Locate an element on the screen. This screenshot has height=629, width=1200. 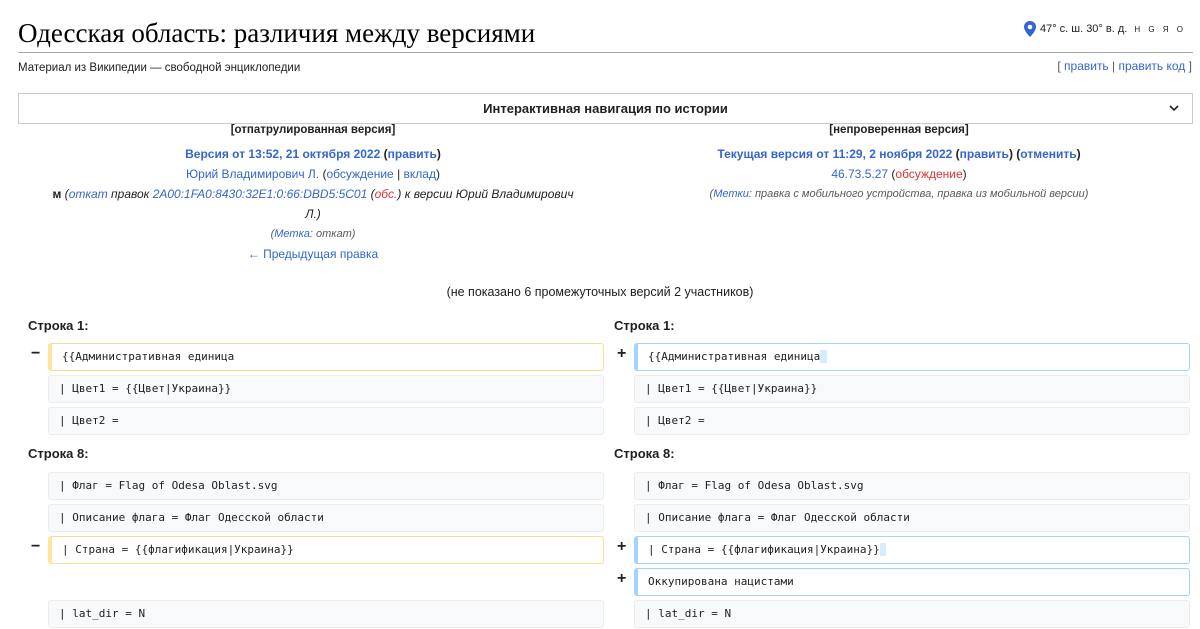
right-version-link: Текущая версия от 11:29, 2 ноября 2022 is located at coordinates (834, 154).